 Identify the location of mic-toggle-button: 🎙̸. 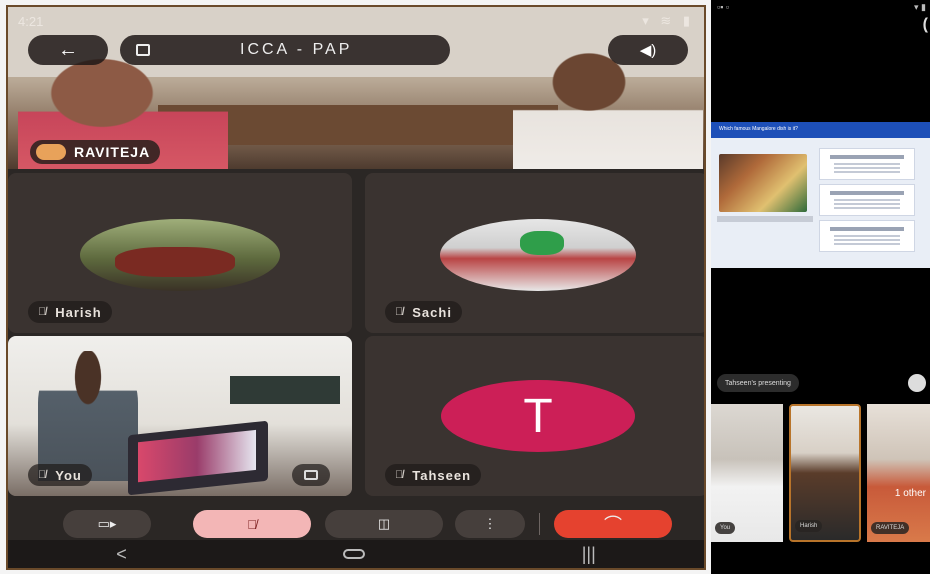
(252, 524).